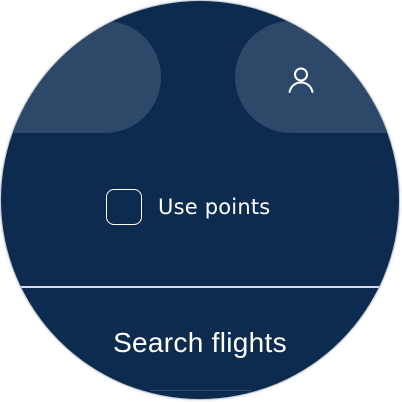 The image size is (402, 402). I want to click on bottom-divider, so click(201, 390).